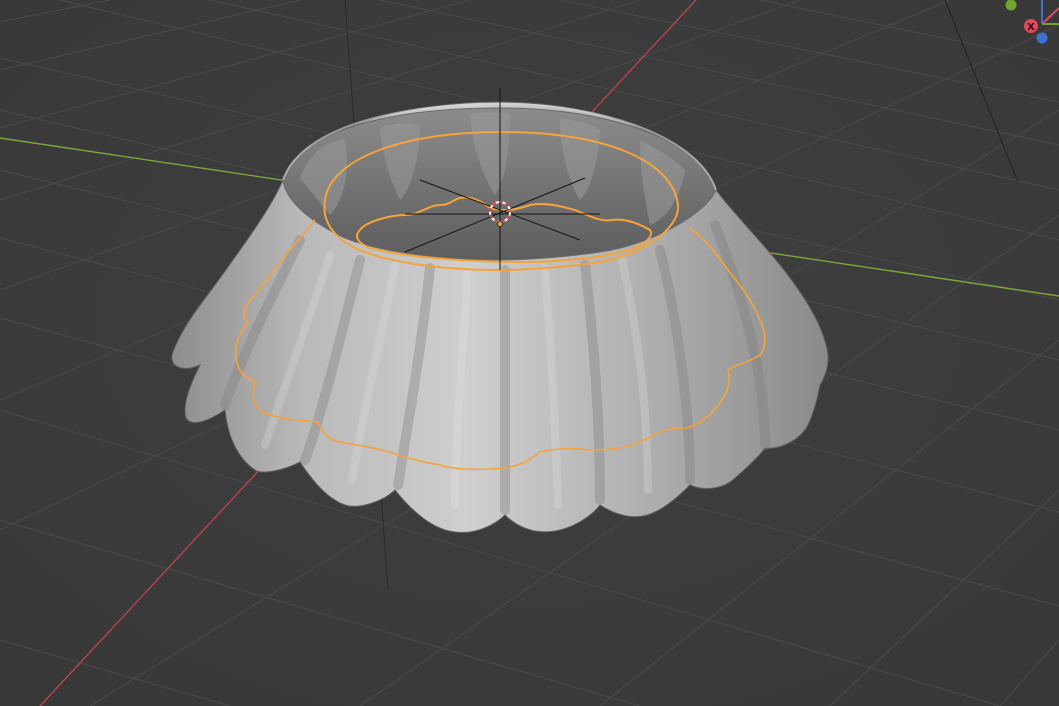 Image resolution: width=1059 pixels, height=706 pixels. I want to click on gizmo-z-negative-handle, so click(1042, 38).